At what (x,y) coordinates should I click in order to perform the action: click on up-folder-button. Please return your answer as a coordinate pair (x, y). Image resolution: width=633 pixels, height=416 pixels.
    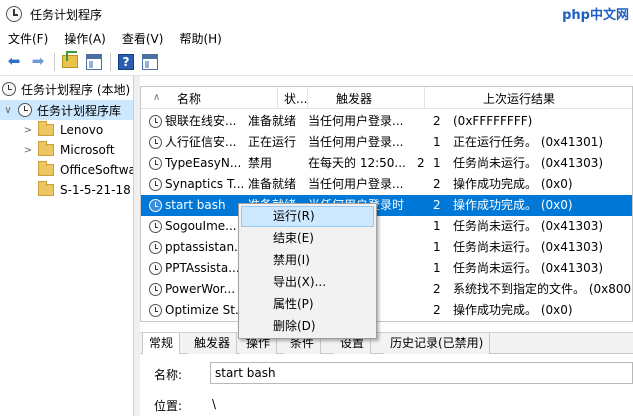
    Looking at the image, I should click on (70, 61).